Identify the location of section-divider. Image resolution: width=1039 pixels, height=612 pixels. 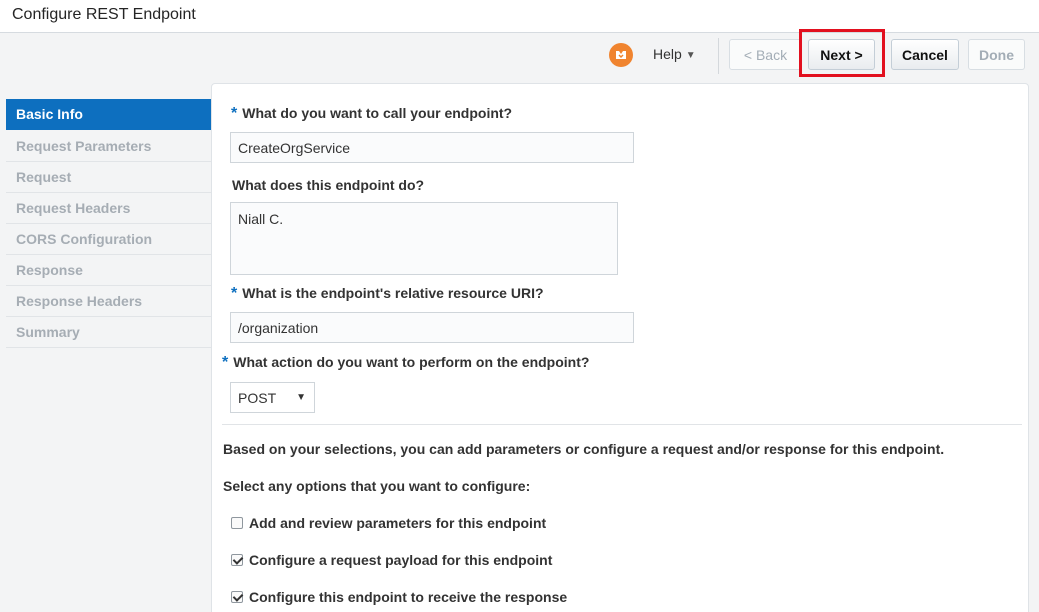
(622, 424).